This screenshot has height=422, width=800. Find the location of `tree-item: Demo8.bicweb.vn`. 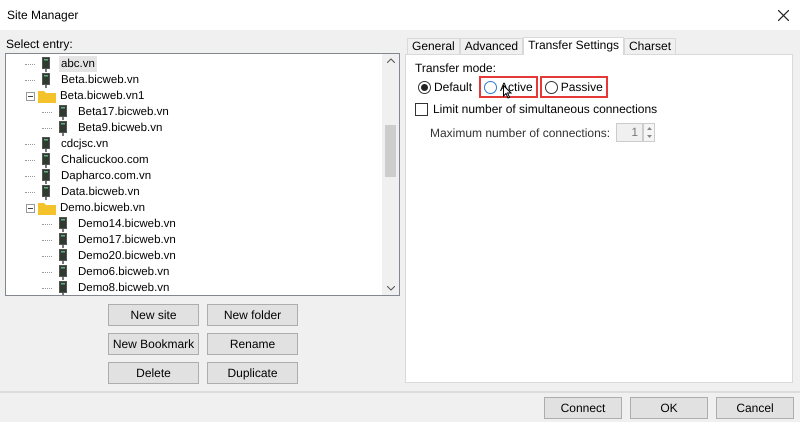

tree-item: Demo8.bicweb.vn is located at coordinates (124, 287).